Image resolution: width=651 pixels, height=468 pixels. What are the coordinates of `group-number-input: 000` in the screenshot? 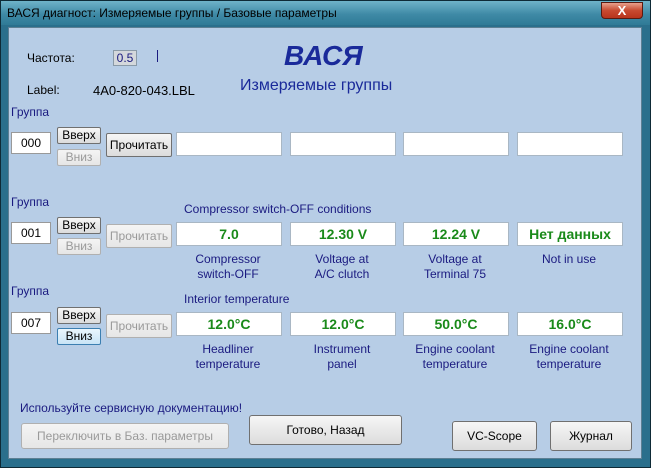 It's located at (31, 143).